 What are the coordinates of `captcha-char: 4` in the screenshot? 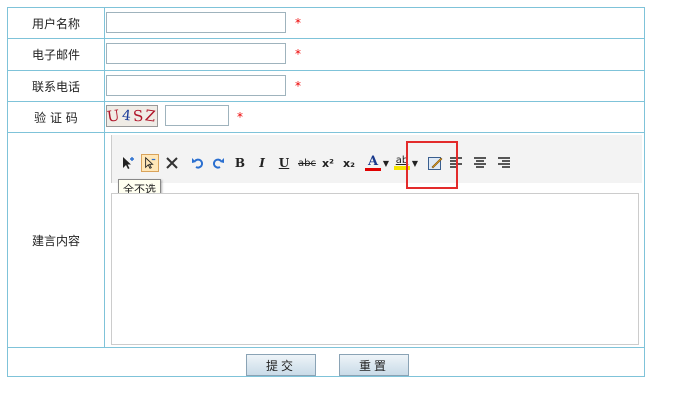 It's located at (127, 116).